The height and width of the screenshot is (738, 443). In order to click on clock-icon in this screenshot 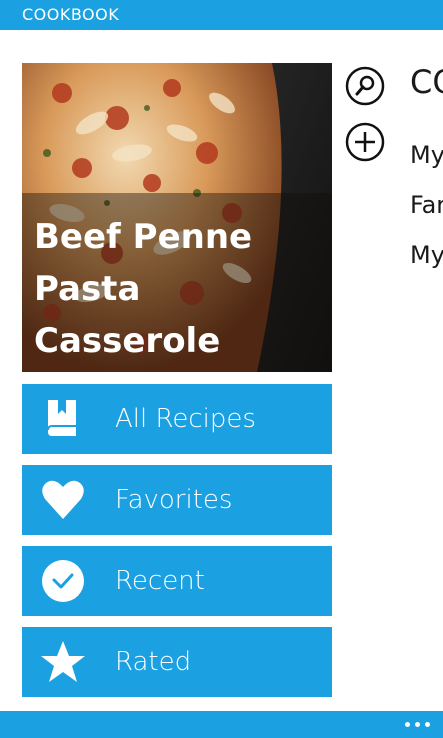, I will do `click(63, 581)`.